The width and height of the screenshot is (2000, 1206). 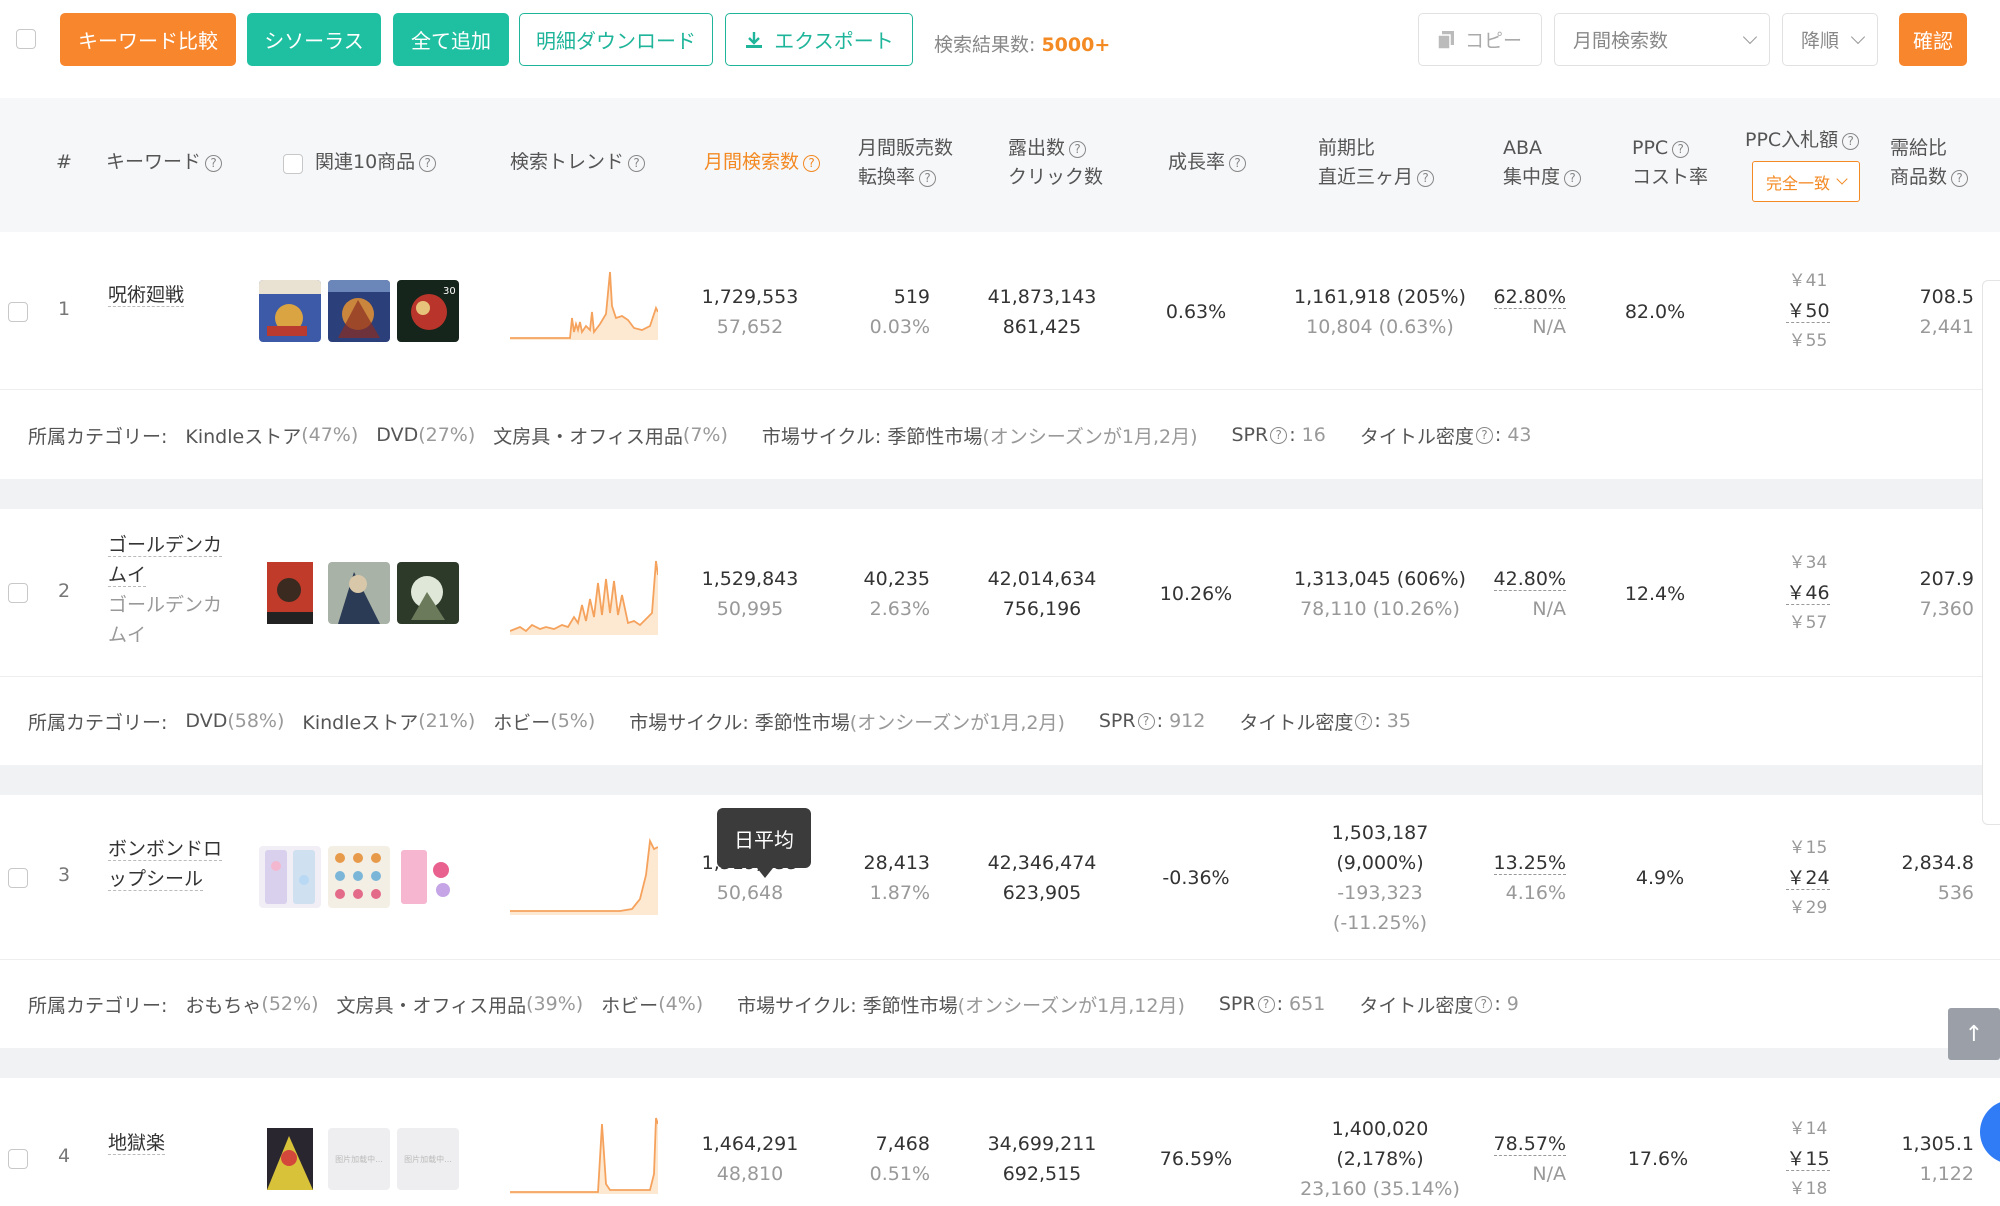 I want to click on daily-search-value: 50,648, so click(x=750, y=893).